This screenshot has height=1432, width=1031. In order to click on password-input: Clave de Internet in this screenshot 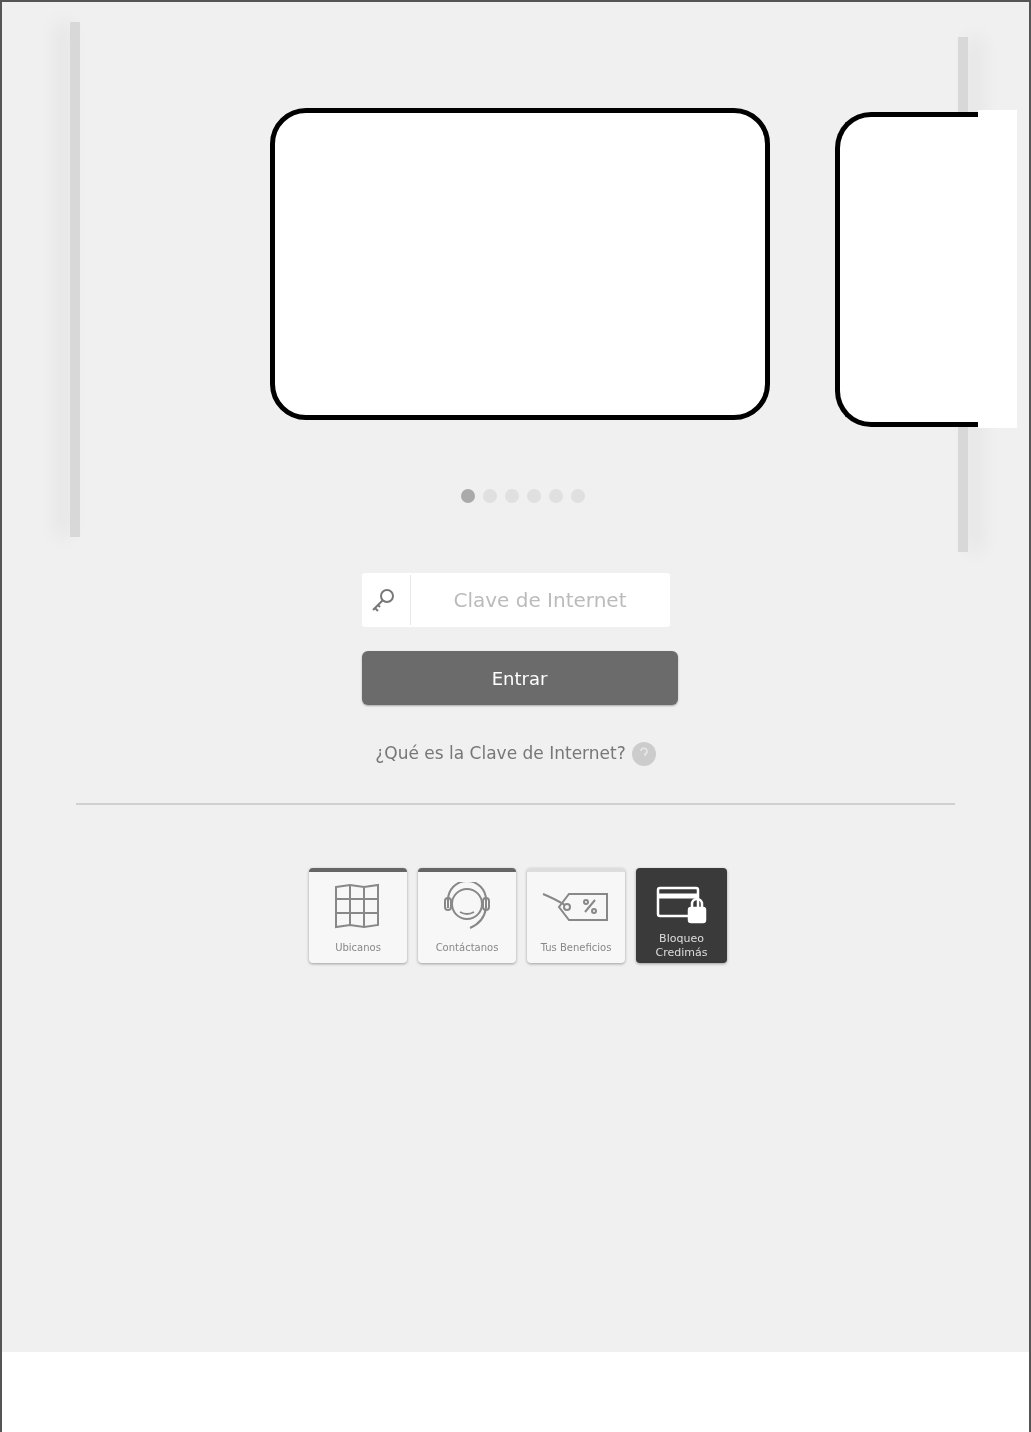, I will do `click(540, 600)`.